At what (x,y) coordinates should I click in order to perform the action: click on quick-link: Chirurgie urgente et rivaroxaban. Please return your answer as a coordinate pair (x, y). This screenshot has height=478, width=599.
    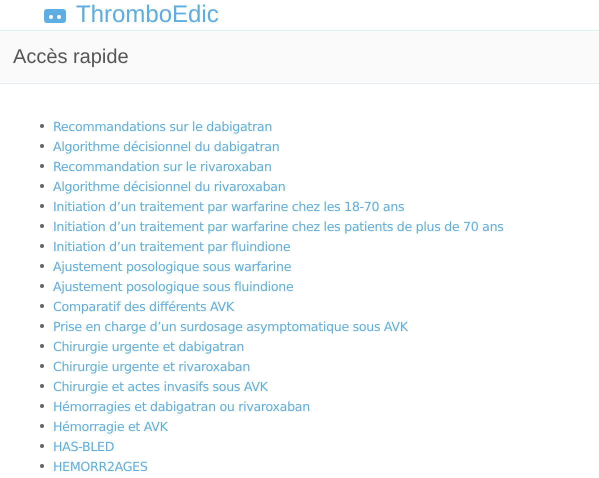
    Looking at the image, I should click on (151, 366).